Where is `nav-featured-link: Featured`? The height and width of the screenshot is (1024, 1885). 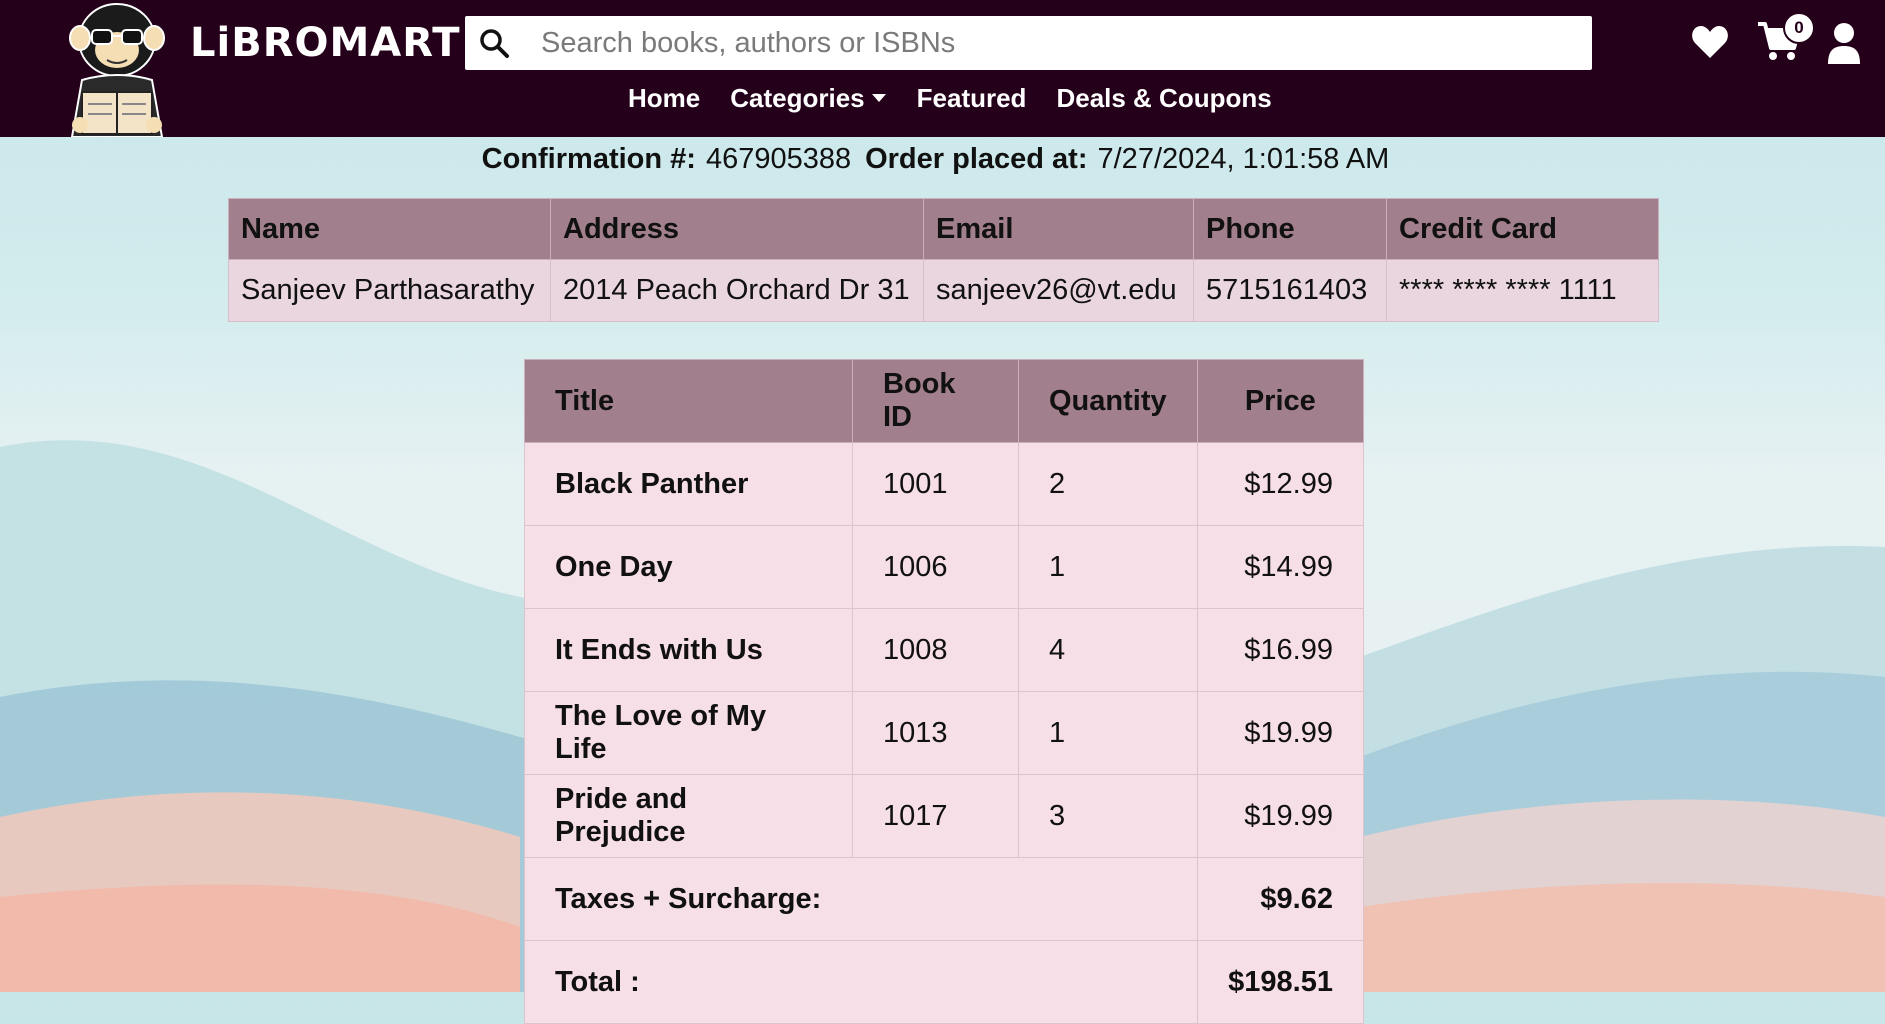
nav-featured-link: Featured is located at coordinates (972, 98).